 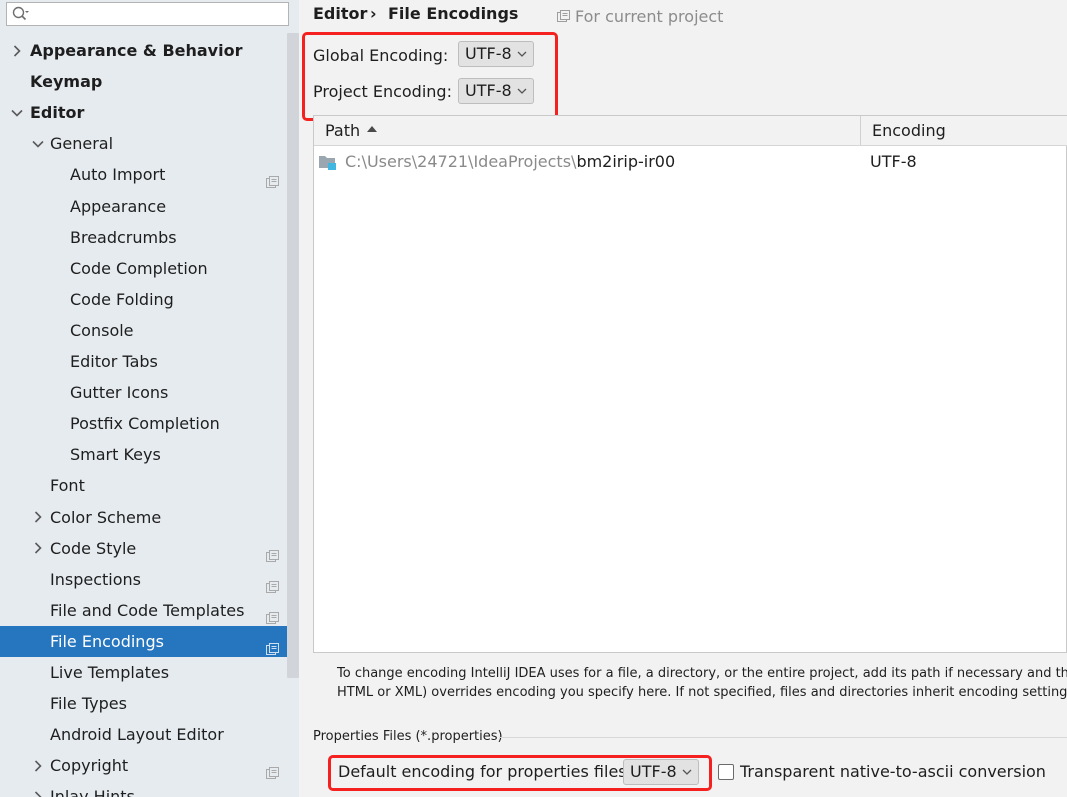 What do you see at coordinates (149, 330) in the screenshot?
I see `sidebar-item-console: Console` at bounding box center [149, 330].